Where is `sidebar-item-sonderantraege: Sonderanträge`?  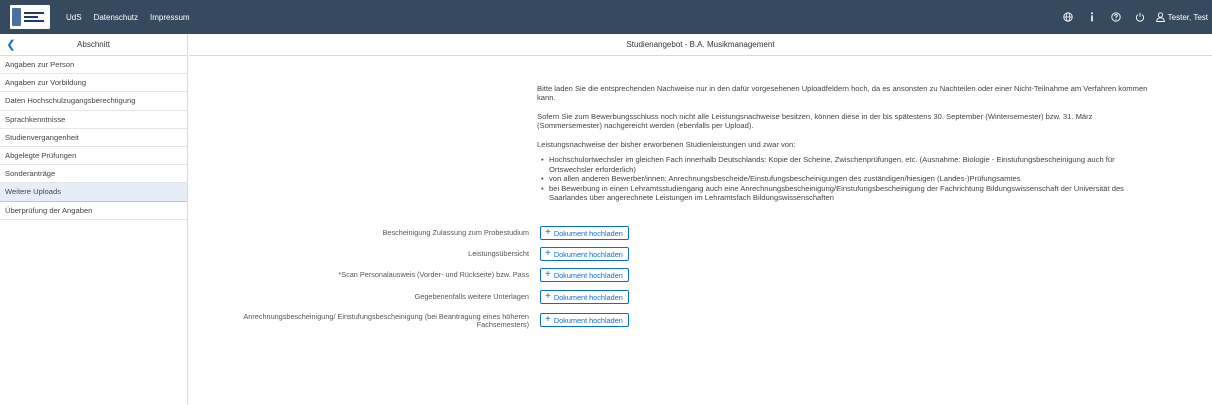
sidebar-item-sonderantraege: Sonderanträge is located at coordinates (93, 174).